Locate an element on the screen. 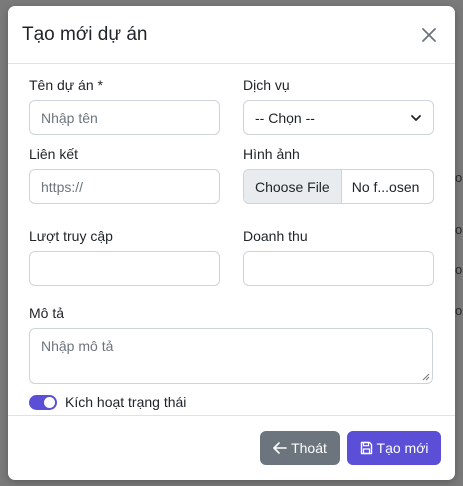 The image size is (463, 486). revenue-input is located at coordinates (338, 268).